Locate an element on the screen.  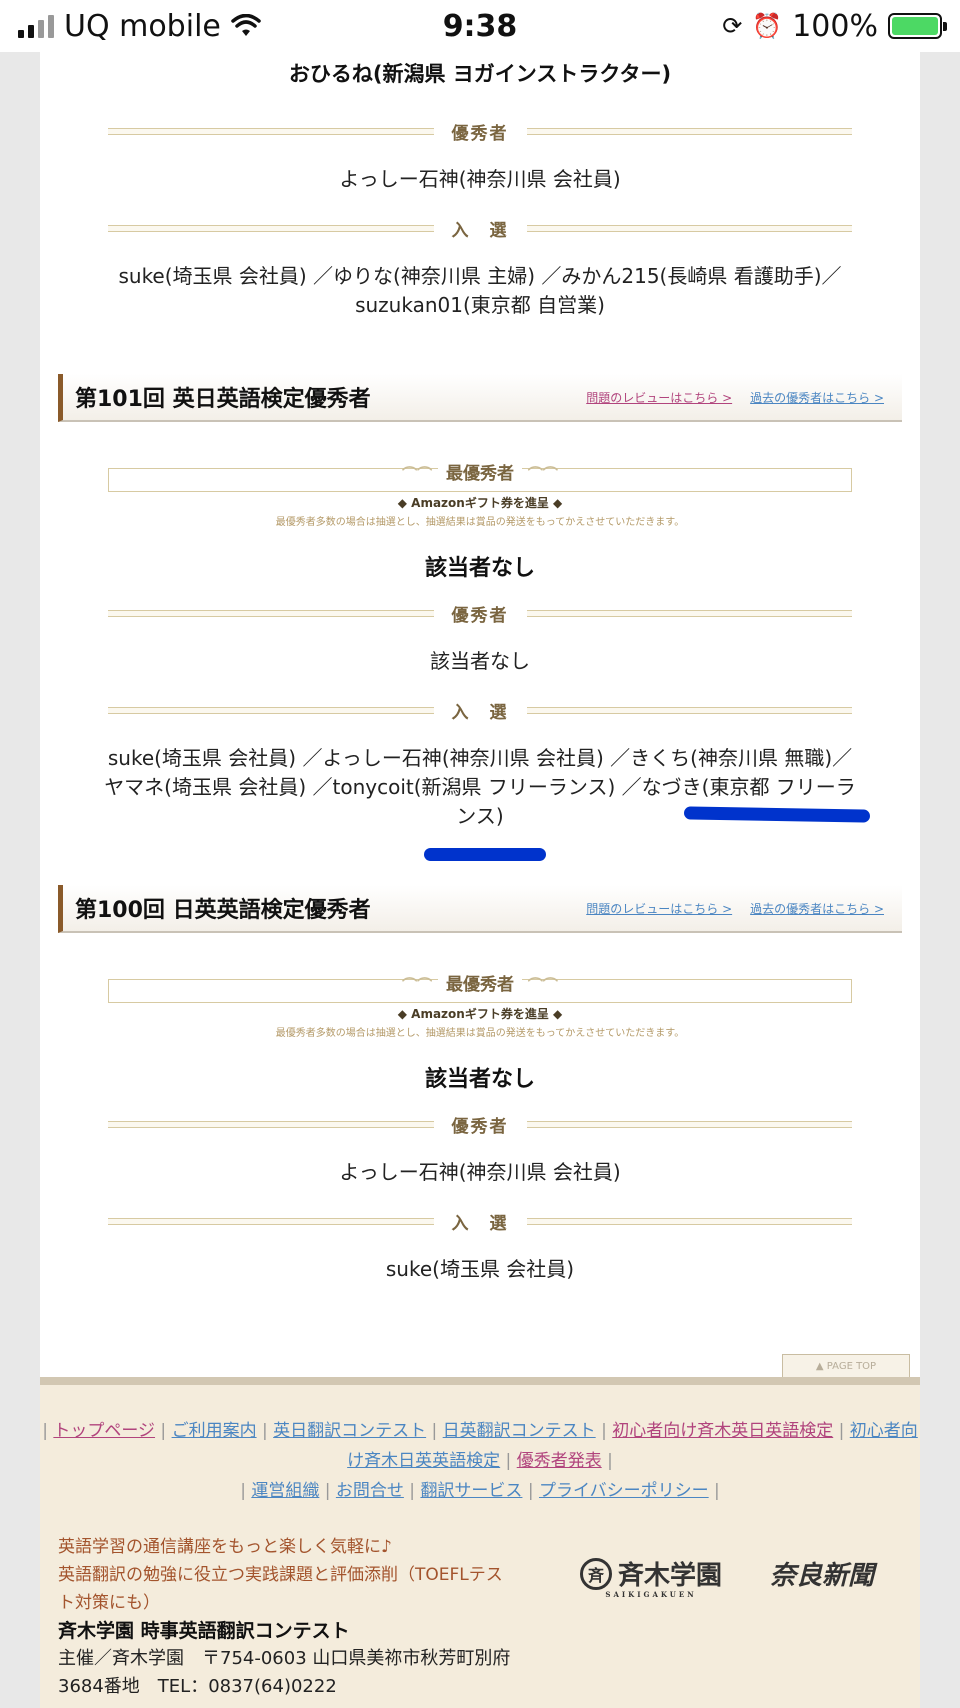
status-right: ⟳ ⏰ 100% is located at coordinates (834, 26).